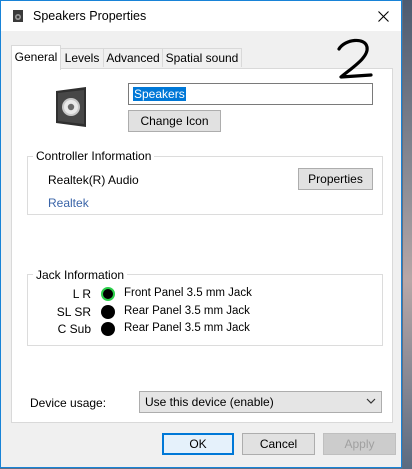 This screenshot has width=412, height=469. I want to click on tab-label: Advanced, so click(133, 58).